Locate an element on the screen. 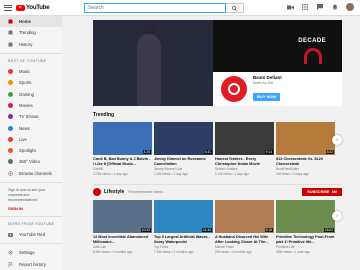 The height and width of the screenshot is (270, 360). sidebar-item-label: Report history is located at coordinates (32, 264).